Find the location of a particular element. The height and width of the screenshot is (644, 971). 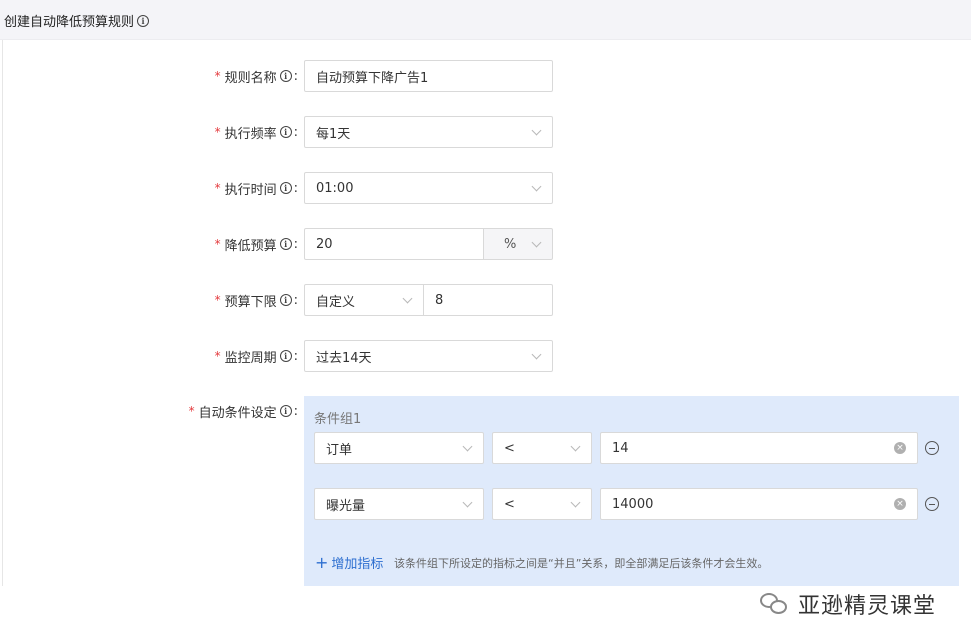

exec-time-select: 01:00 is located at coordinates (428, 188).